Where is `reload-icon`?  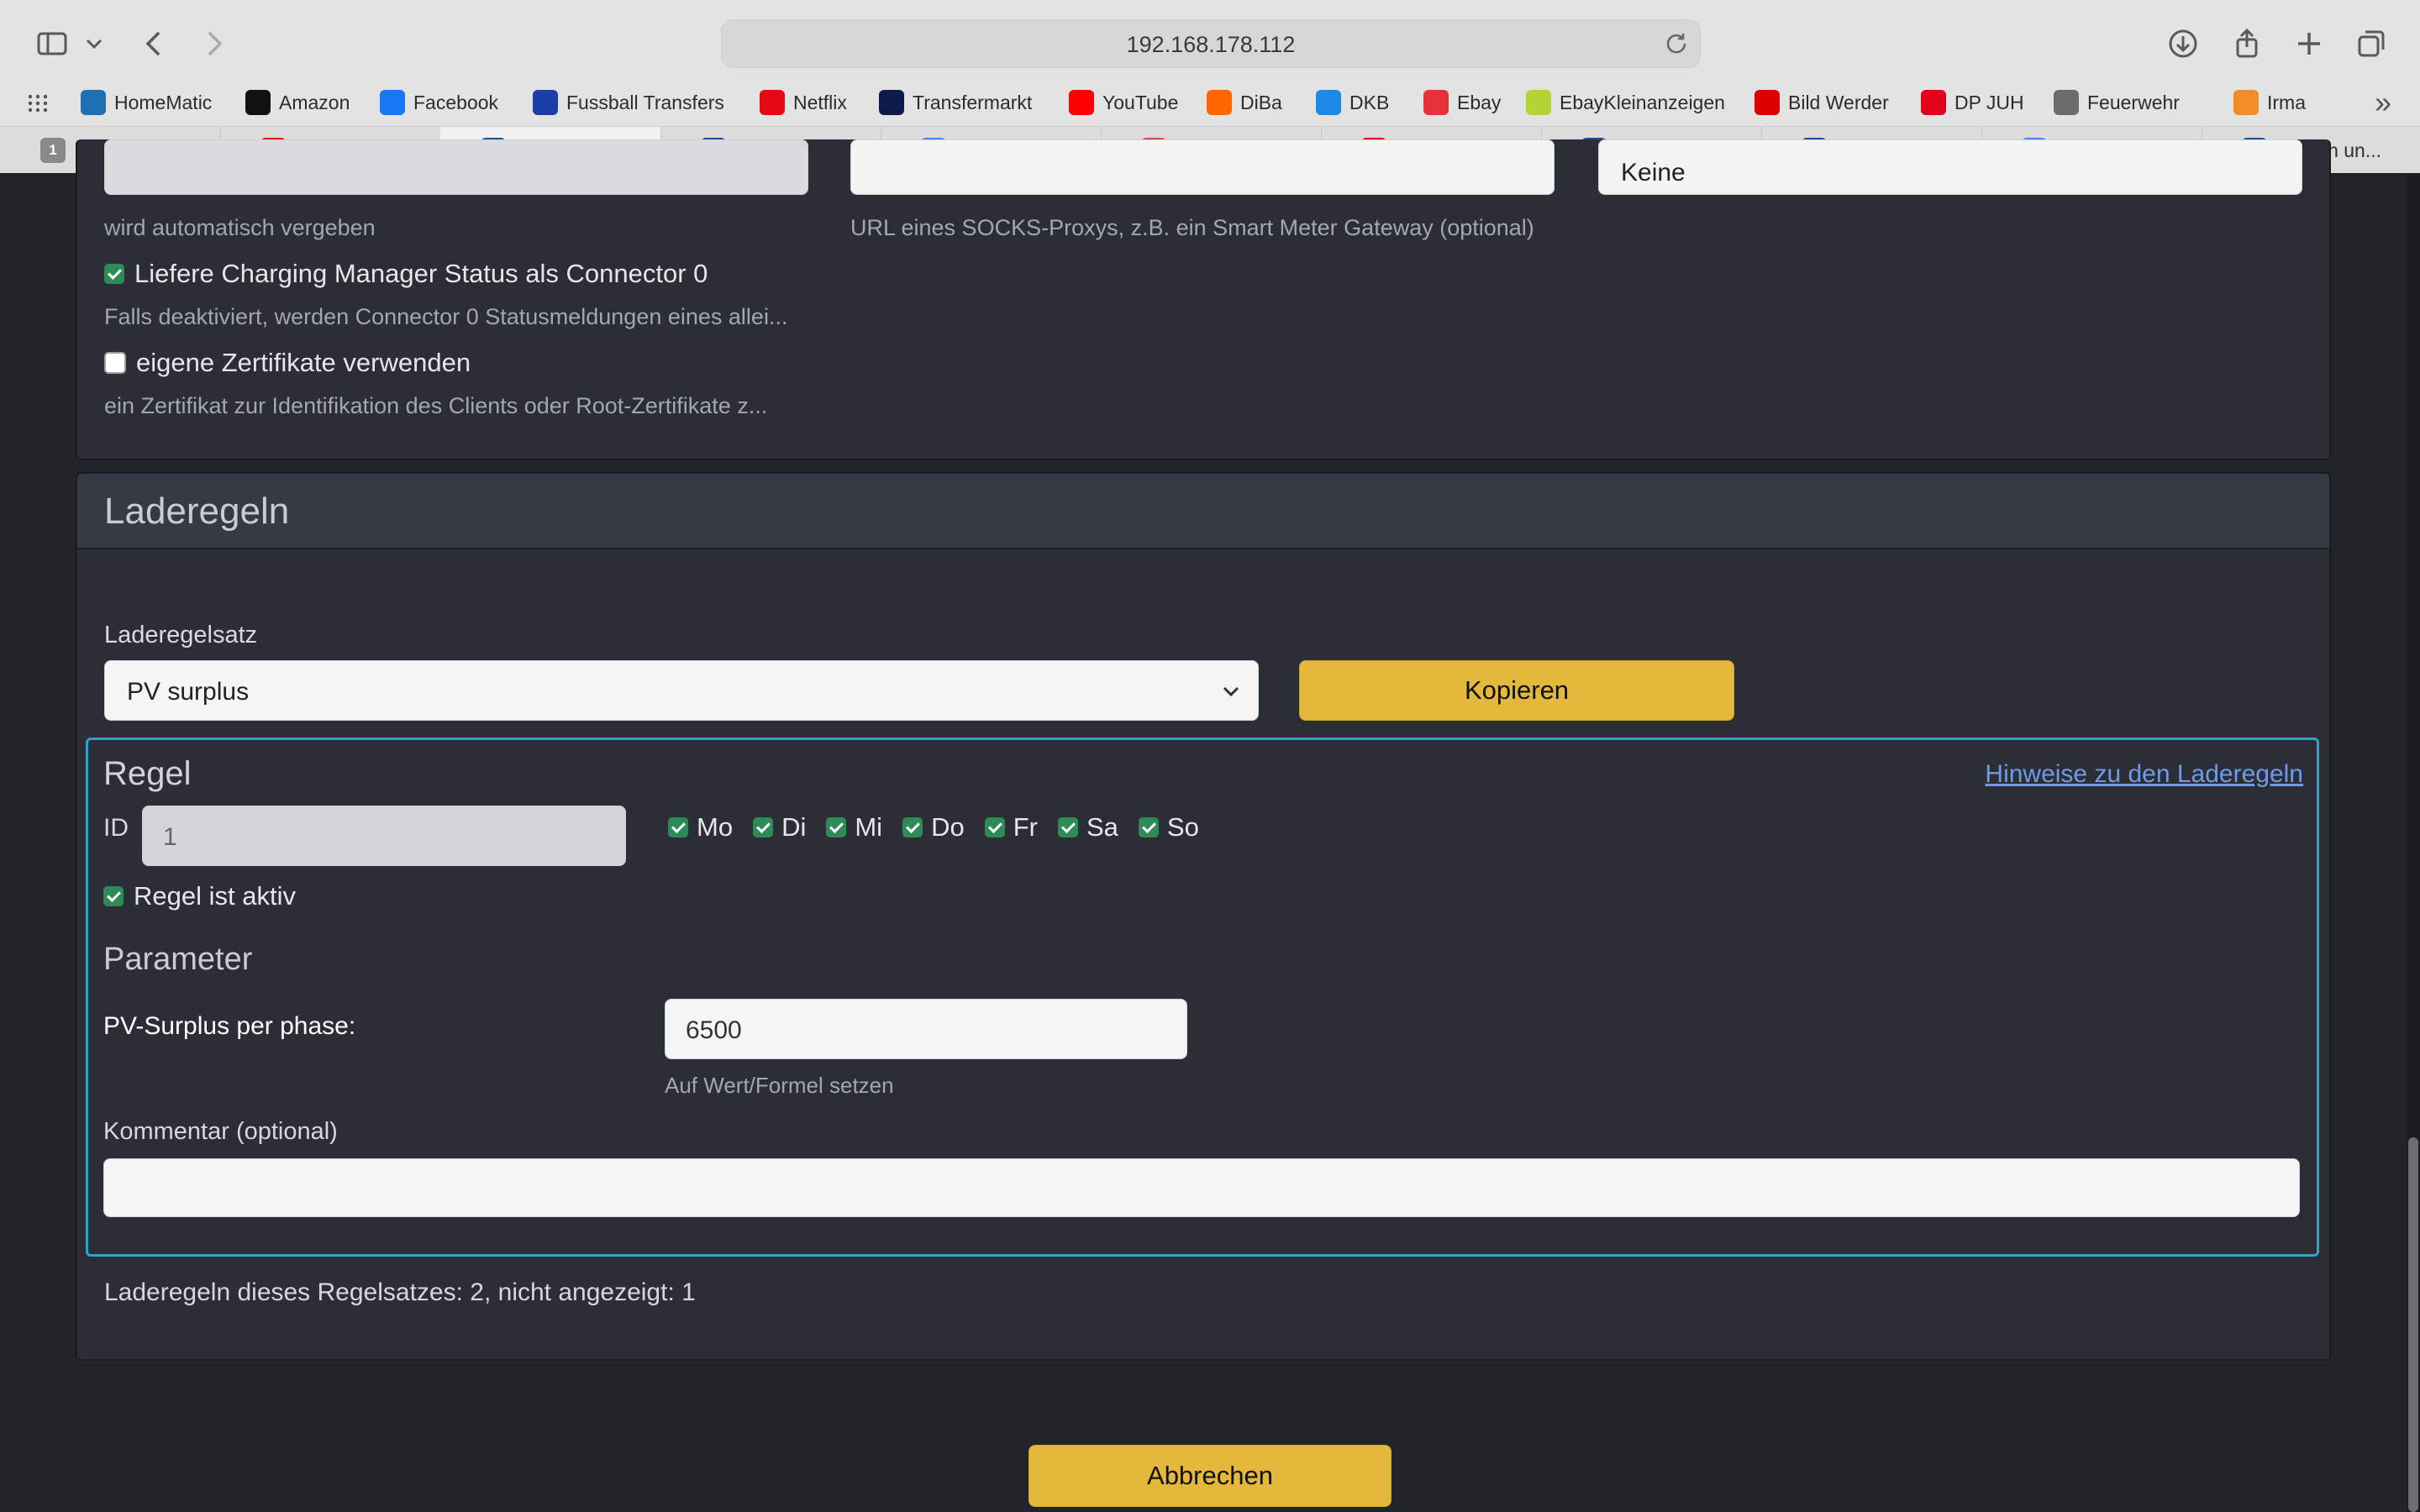
reload-icon is located at coordinates (1676, 44).